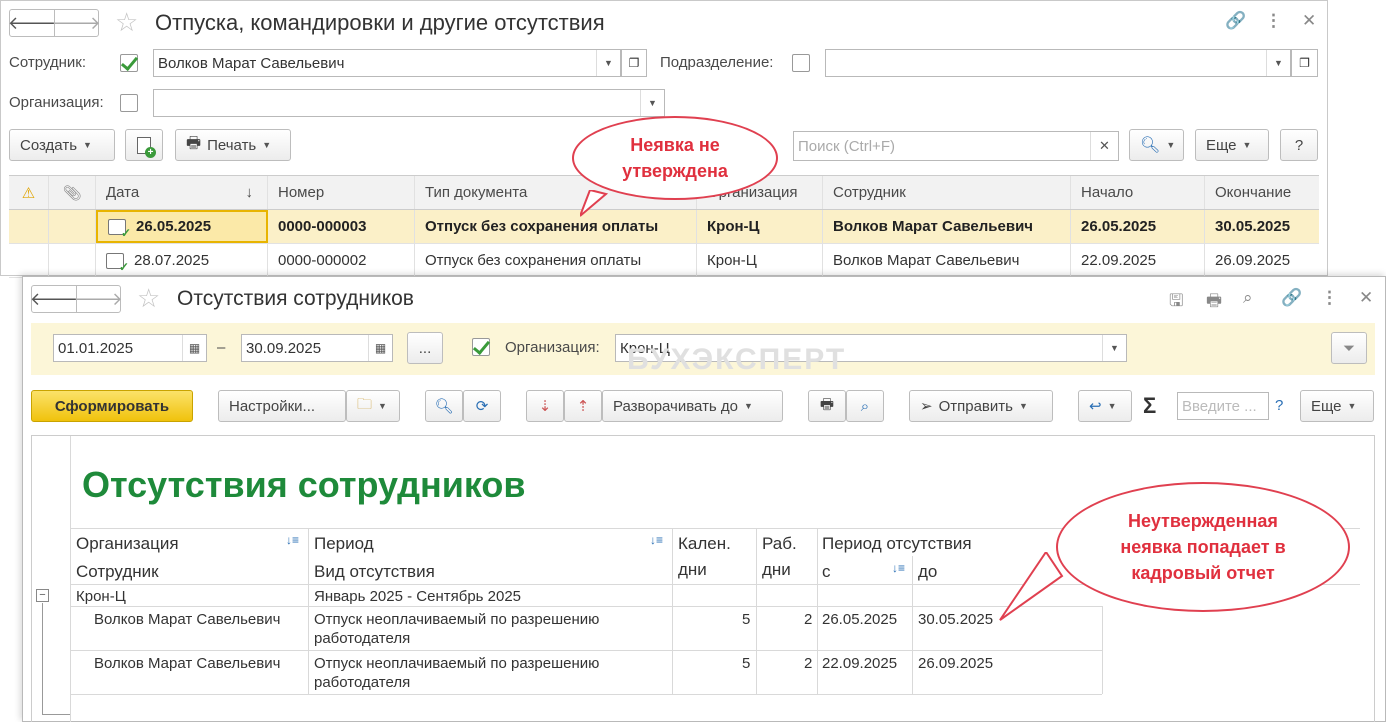  What do you see at coordinates (1104, 146) in the screenshot?
I see `clear-icon: ✕` at bounding box center [1104, 146].